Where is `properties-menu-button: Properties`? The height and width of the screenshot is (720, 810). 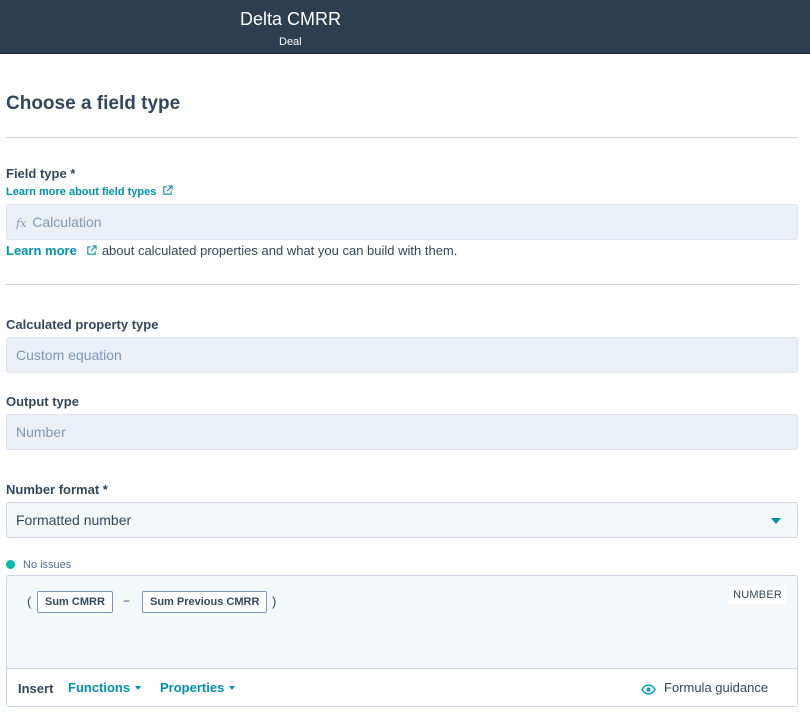
properties-menu-button: Properties is located at coordinates (198, 687).